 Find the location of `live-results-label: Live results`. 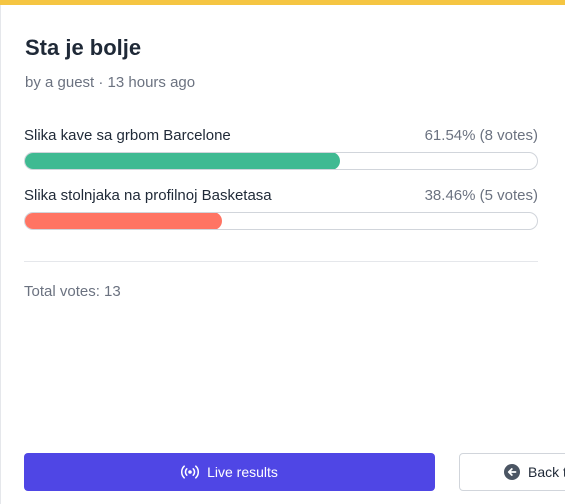

live-results-label: Live results is located at coordinates (242, 472).